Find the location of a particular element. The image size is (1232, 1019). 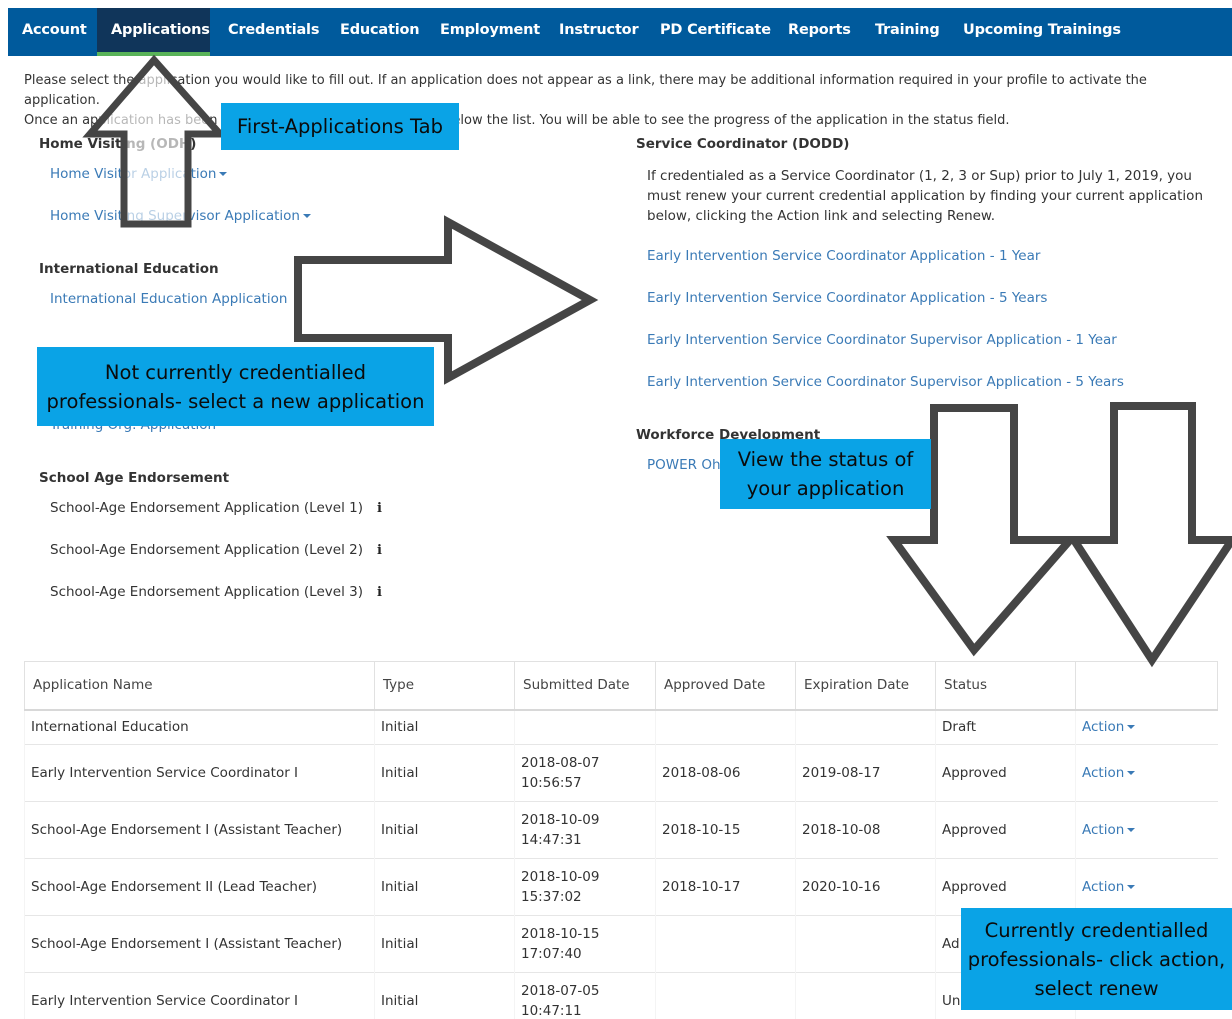

tab-pd-certificate: PD Certificate is located at coordinates (715, 32).